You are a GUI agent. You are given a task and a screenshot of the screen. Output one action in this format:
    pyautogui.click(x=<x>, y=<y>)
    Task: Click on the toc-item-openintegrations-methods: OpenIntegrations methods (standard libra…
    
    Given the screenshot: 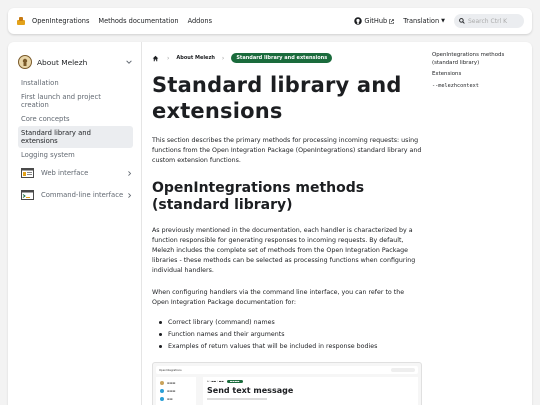 What is the action you would take?
    pyautogui.click(x=480, y=59)
    